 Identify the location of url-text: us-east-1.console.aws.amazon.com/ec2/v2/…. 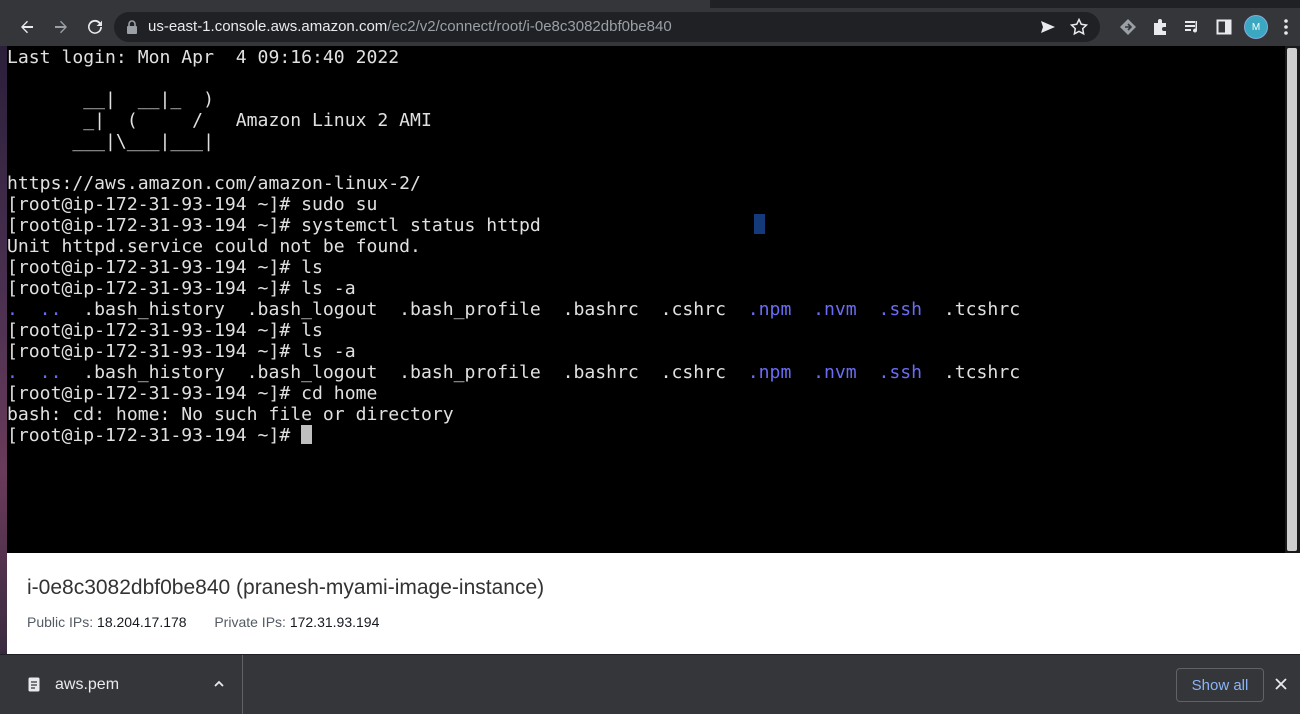
(410, 26).